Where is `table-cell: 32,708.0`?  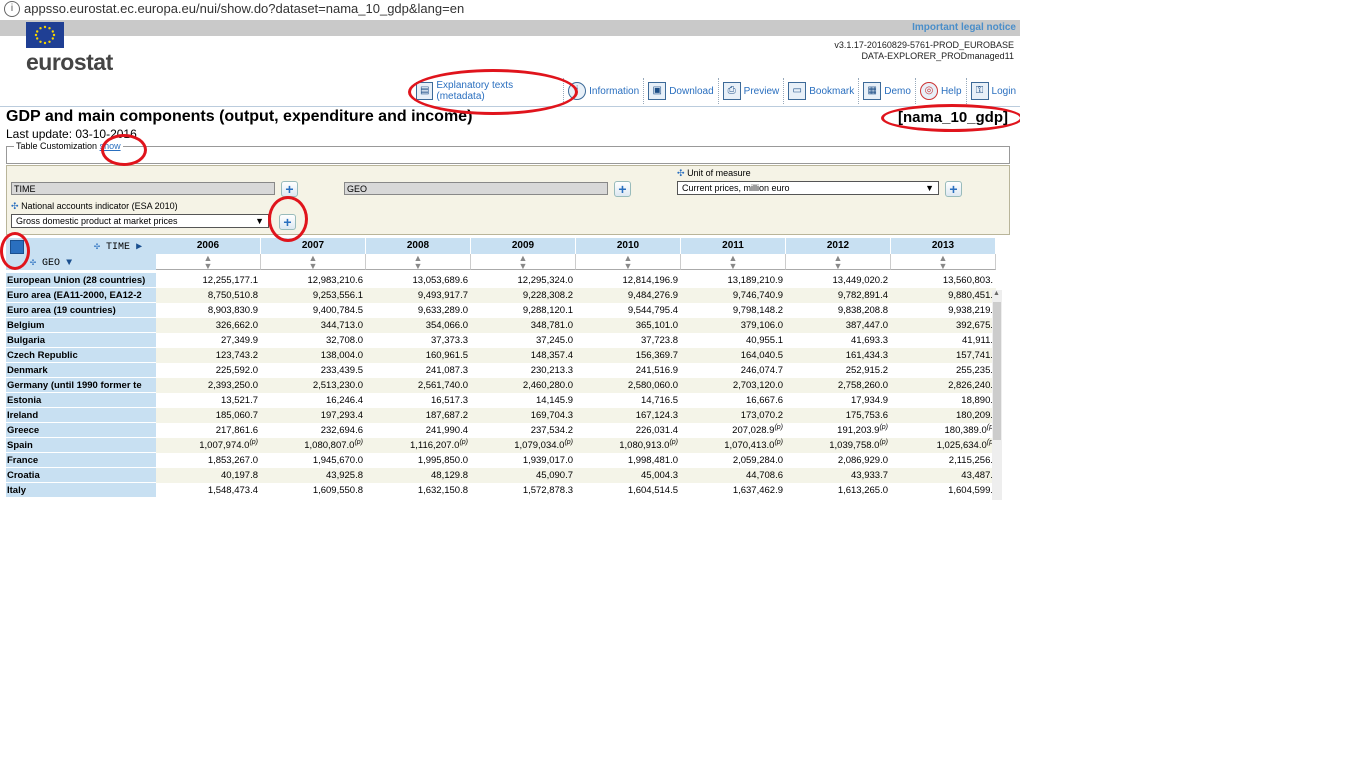
table-cell: 32,708.0 is located at coordinates (313, 340).